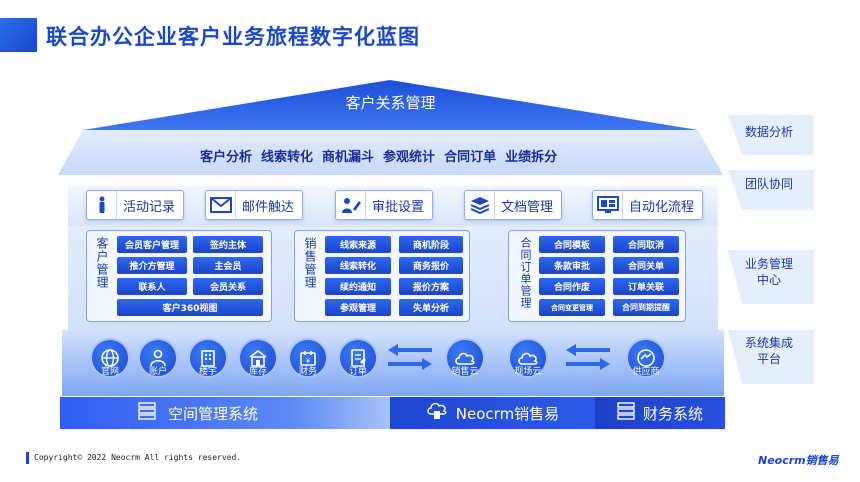  What do you see at coordinates (228, 265) in the screenshot?
I see `pill: 主会员` at bounding box center [228, 265].